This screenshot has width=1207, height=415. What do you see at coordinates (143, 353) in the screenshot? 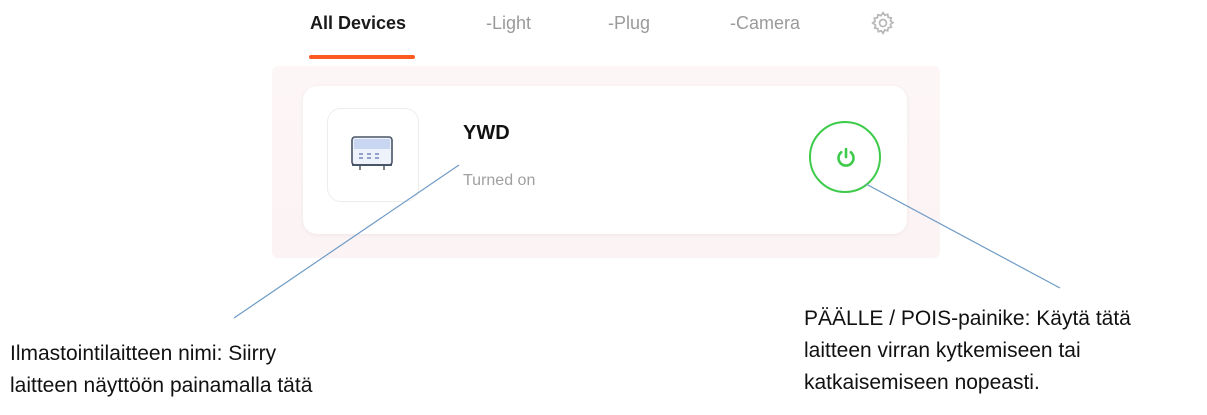
I see `annotation-text: Ilmastointilaitteen nimi: Siirry` at bounding box center [143, 353].